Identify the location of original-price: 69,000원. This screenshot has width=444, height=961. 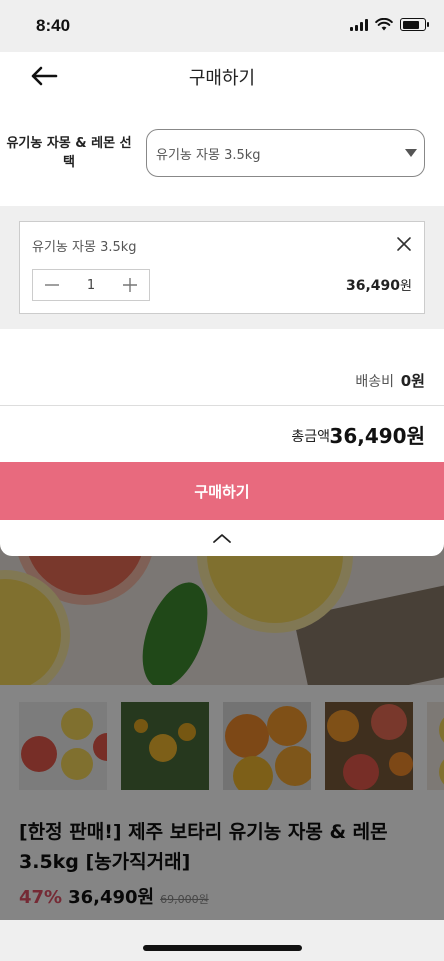
(184, 899).